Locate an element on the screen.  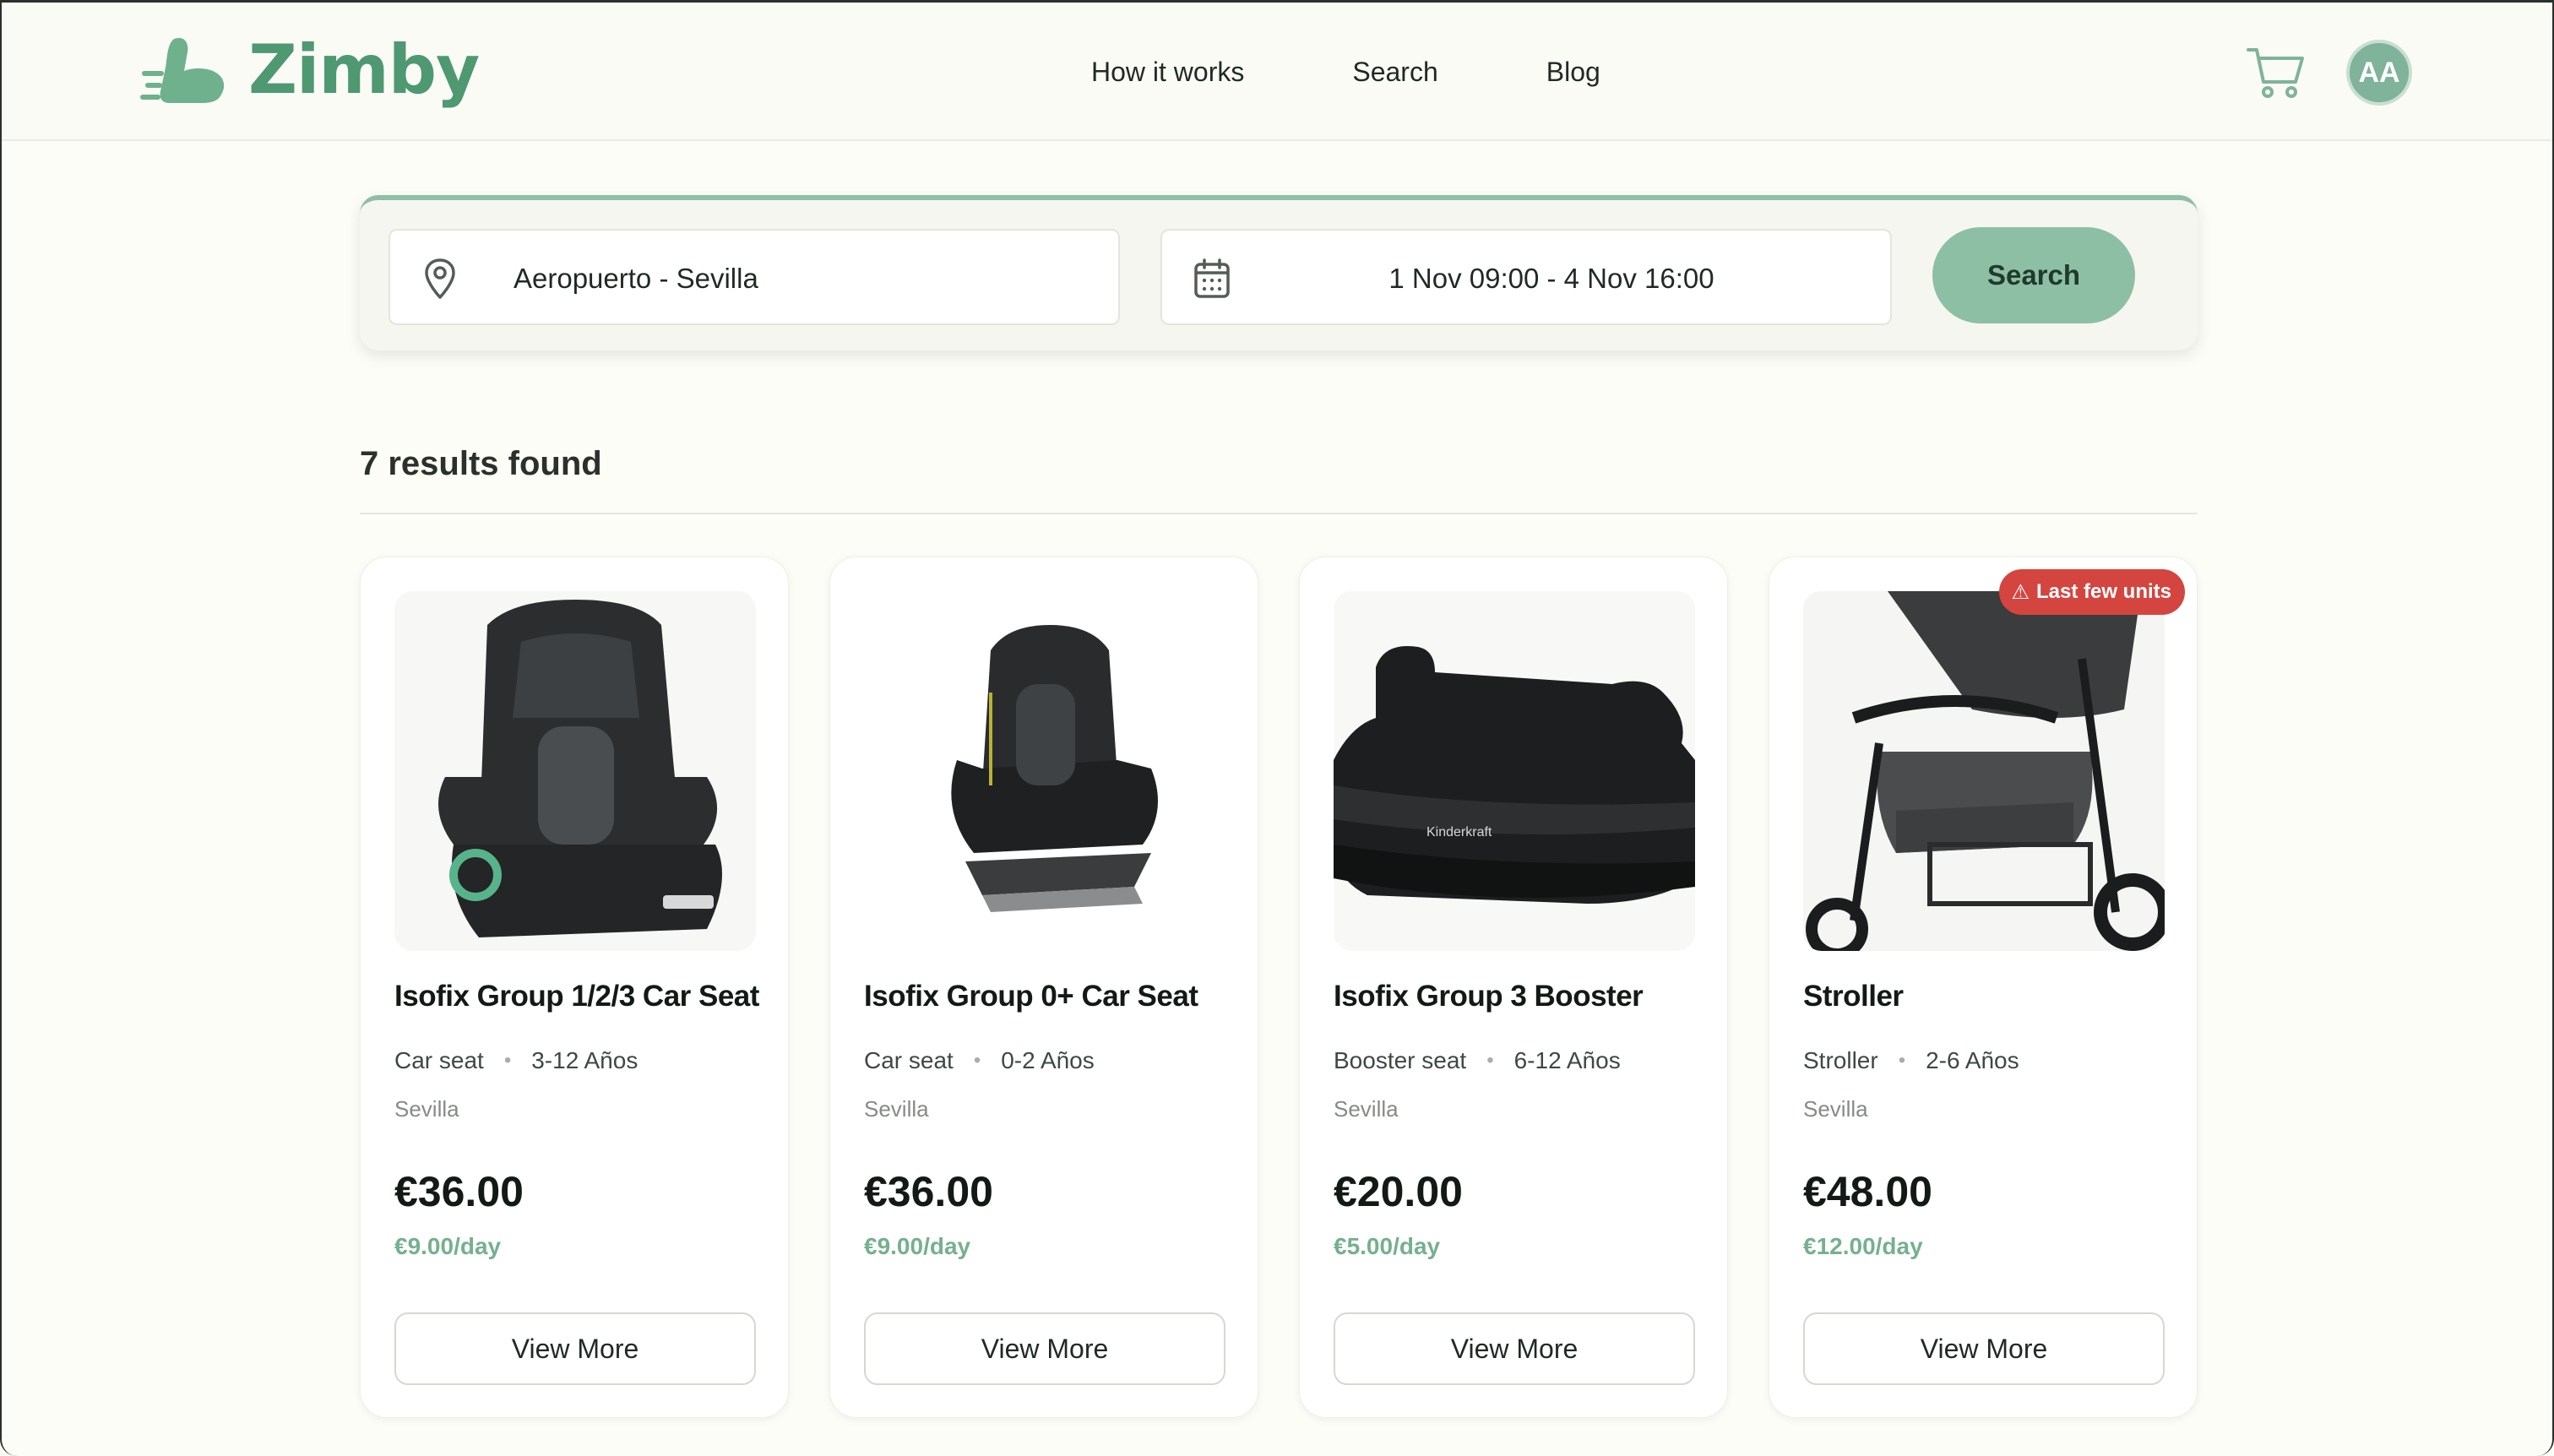
product-name: Isofix Group 3 Booster is located at coordinates (1489, 996).